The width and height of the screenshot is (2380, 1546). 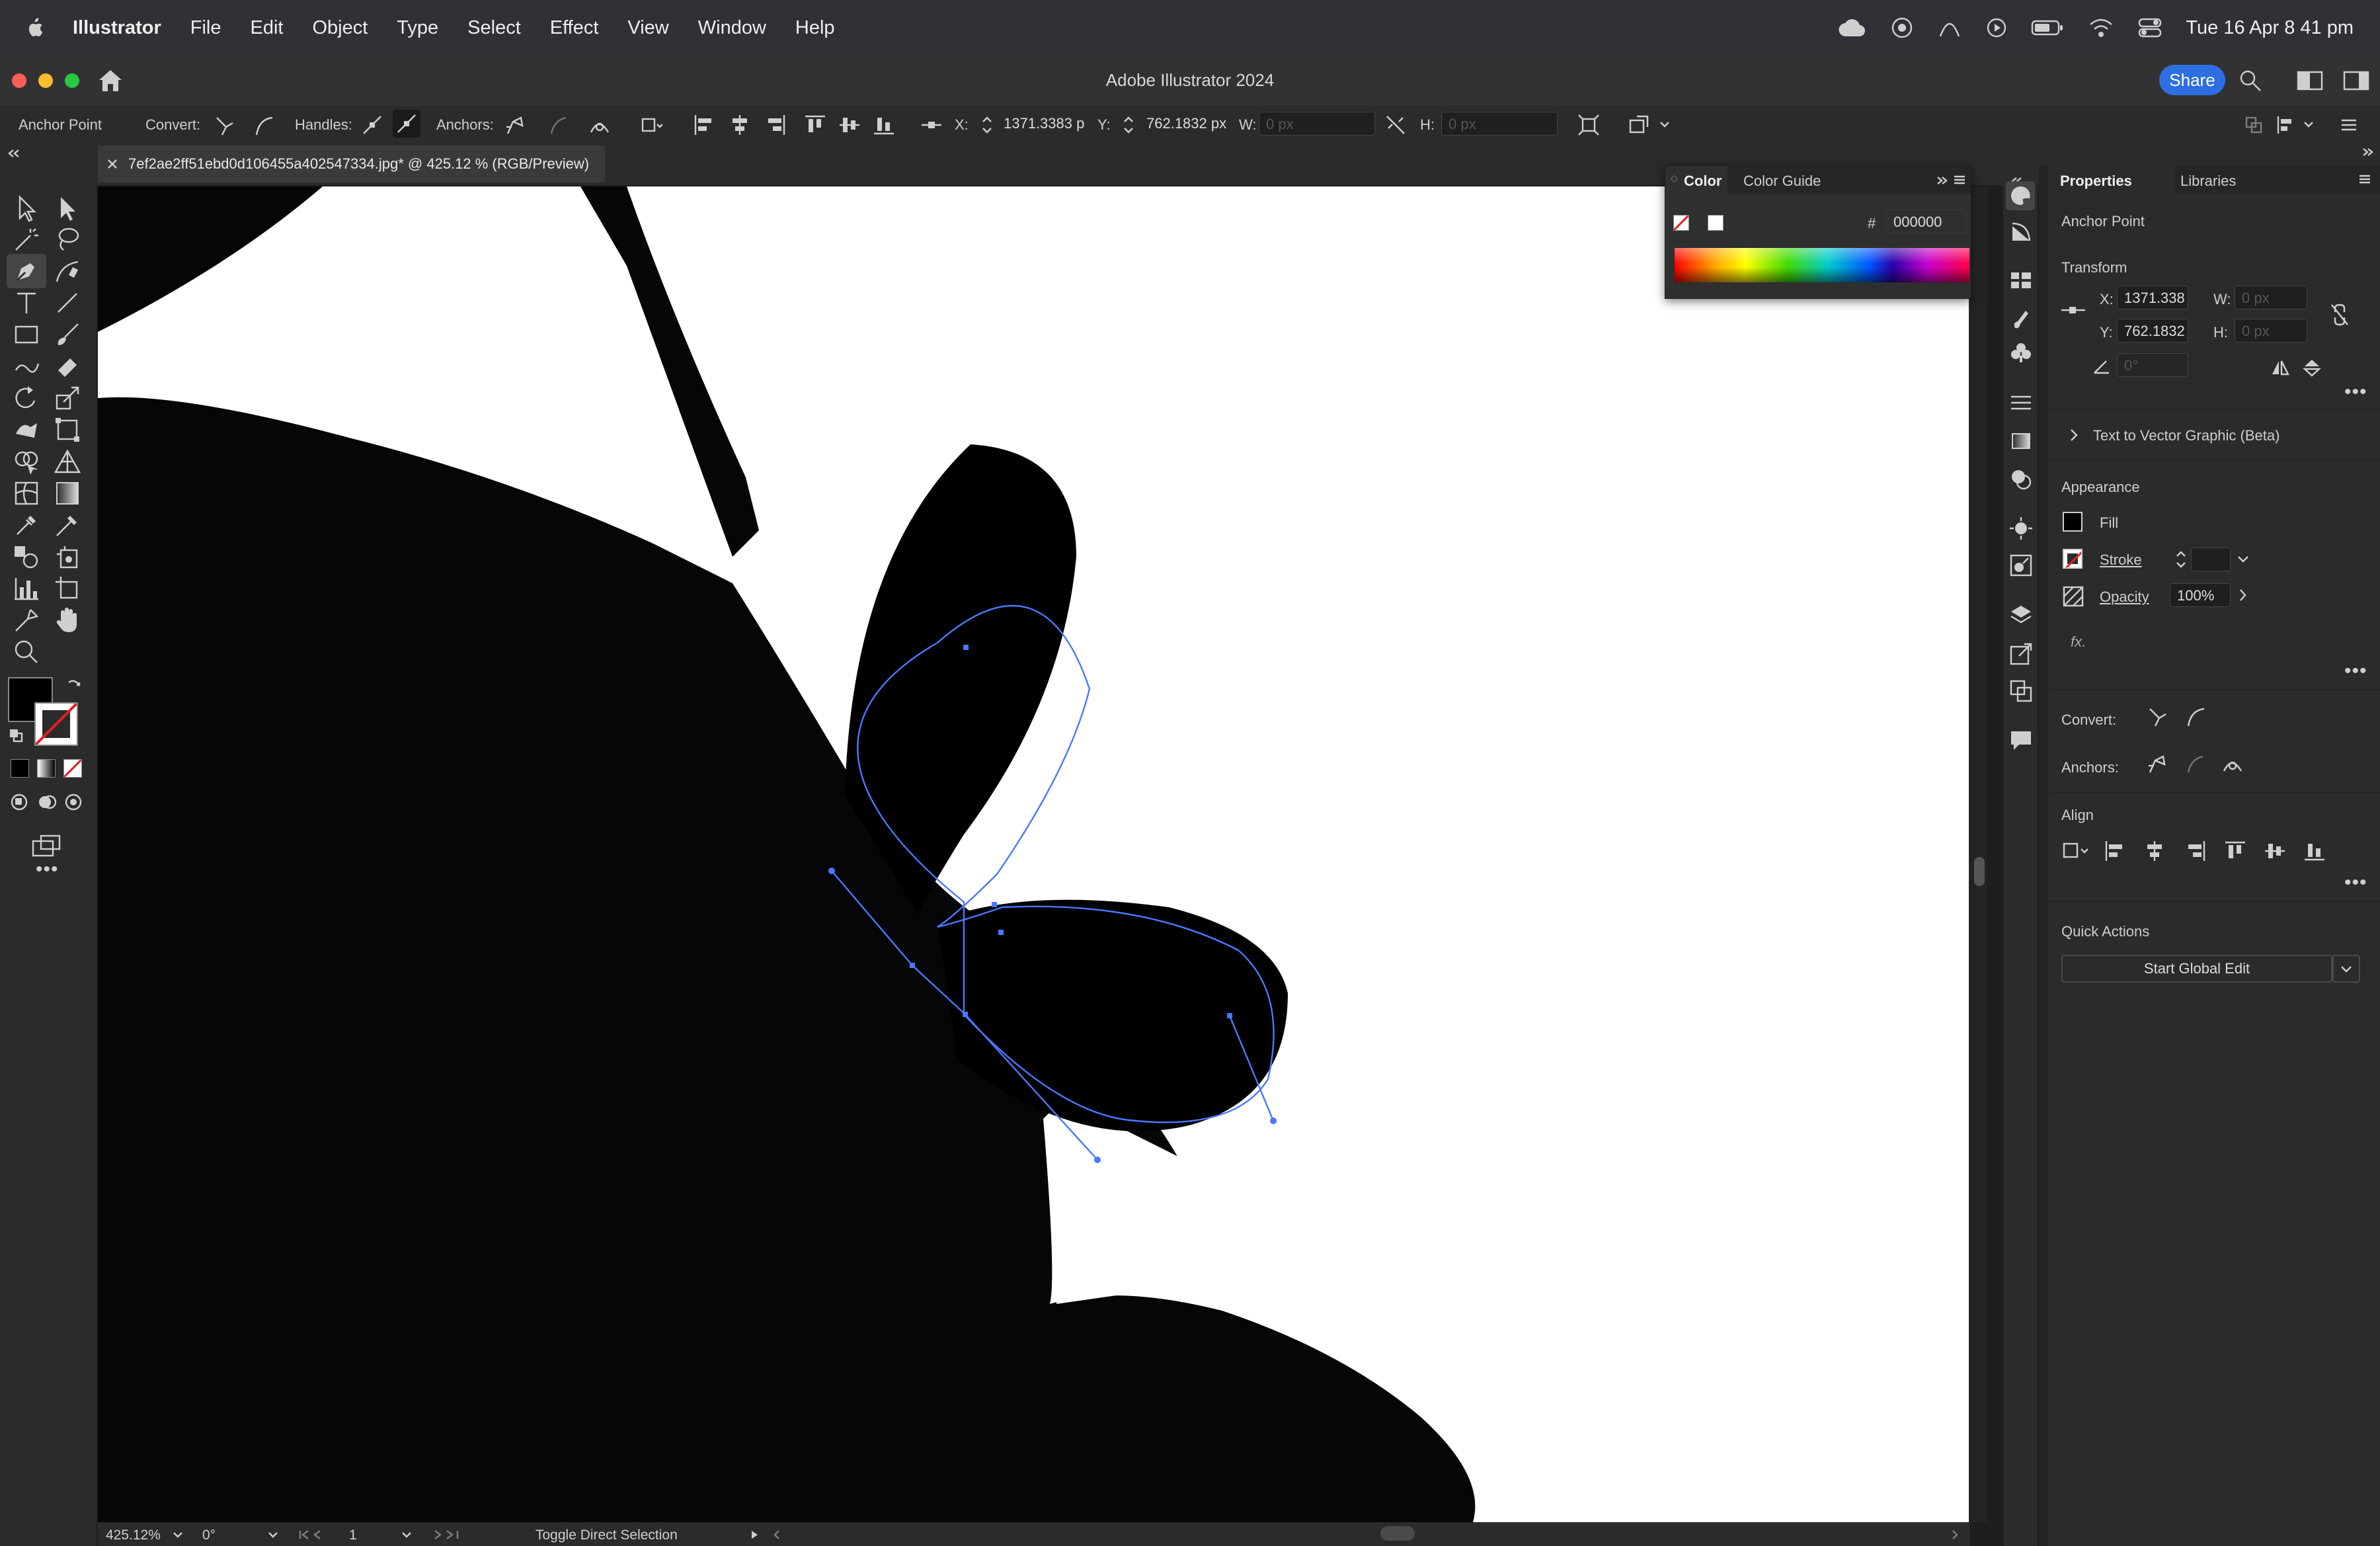 I want to click on warp-tool-icon, so click(x=26, y=430).